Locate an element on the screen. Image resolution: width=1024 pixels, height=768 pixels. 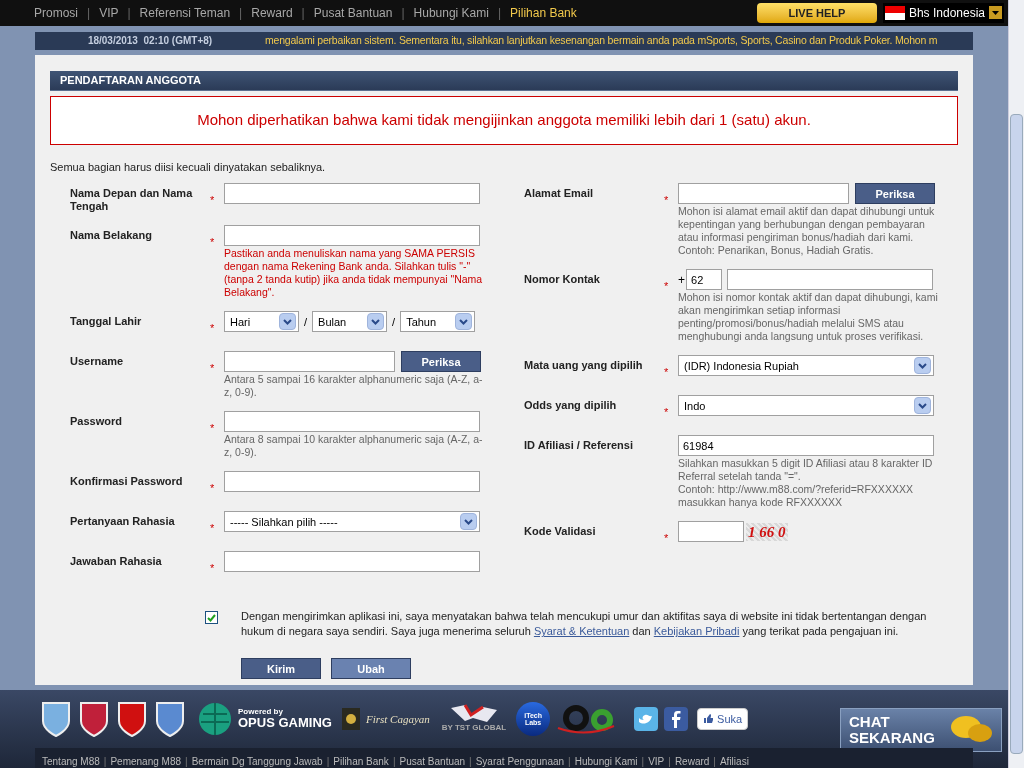
field-hint: Silahkan masukkan 5 digit ID Afiliasi atau 8 karakter ID Referral setelah tanda "=". Contoh: http://www.m88.com/?referid=RFXXXXXX masukkan hanya kode RFXXXXXX is located at coordinates (806, 483).